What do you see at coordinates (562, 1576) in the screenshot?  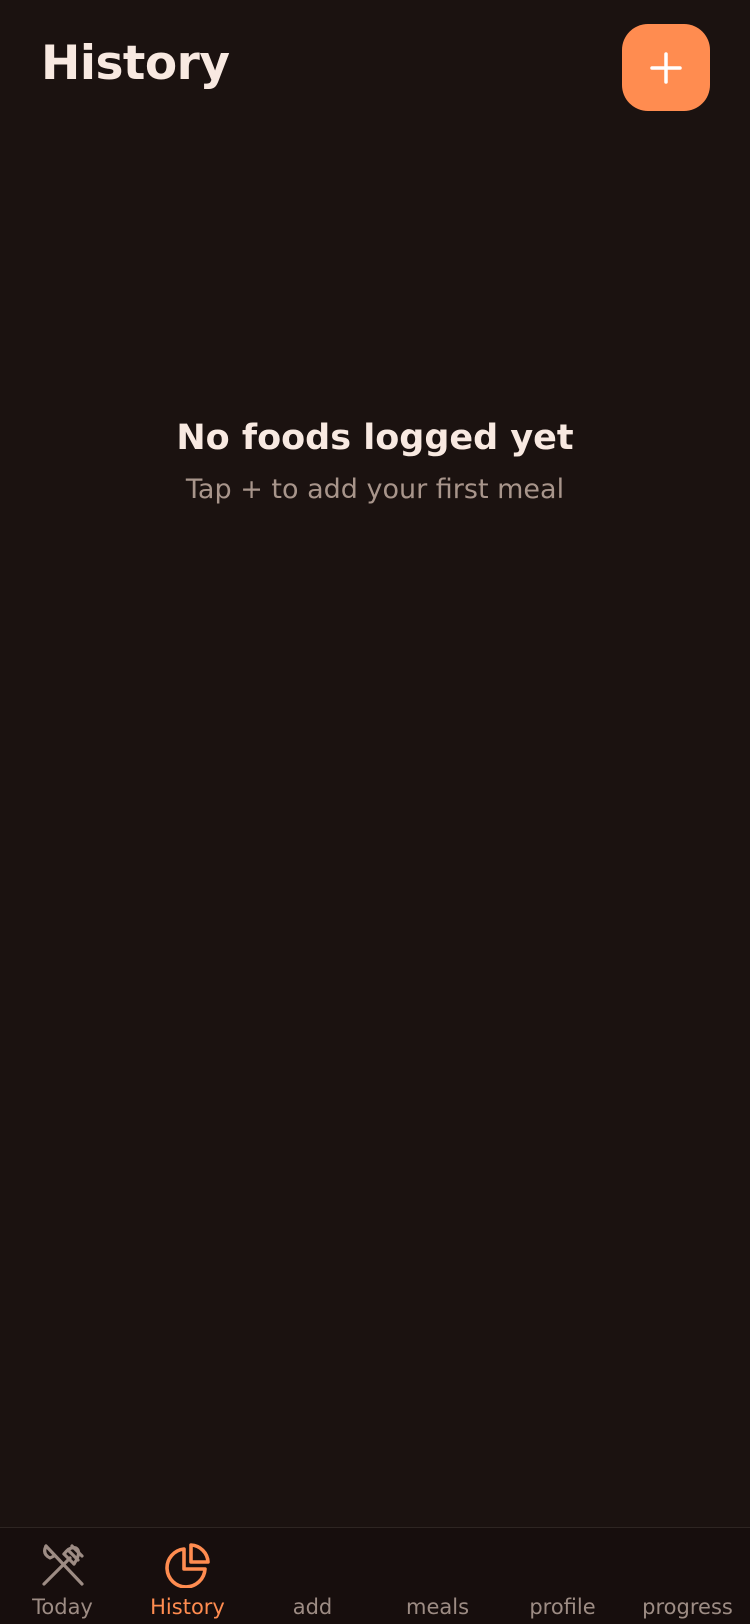 I see `tab-profile: profile` at bounding box center [562, 1576].